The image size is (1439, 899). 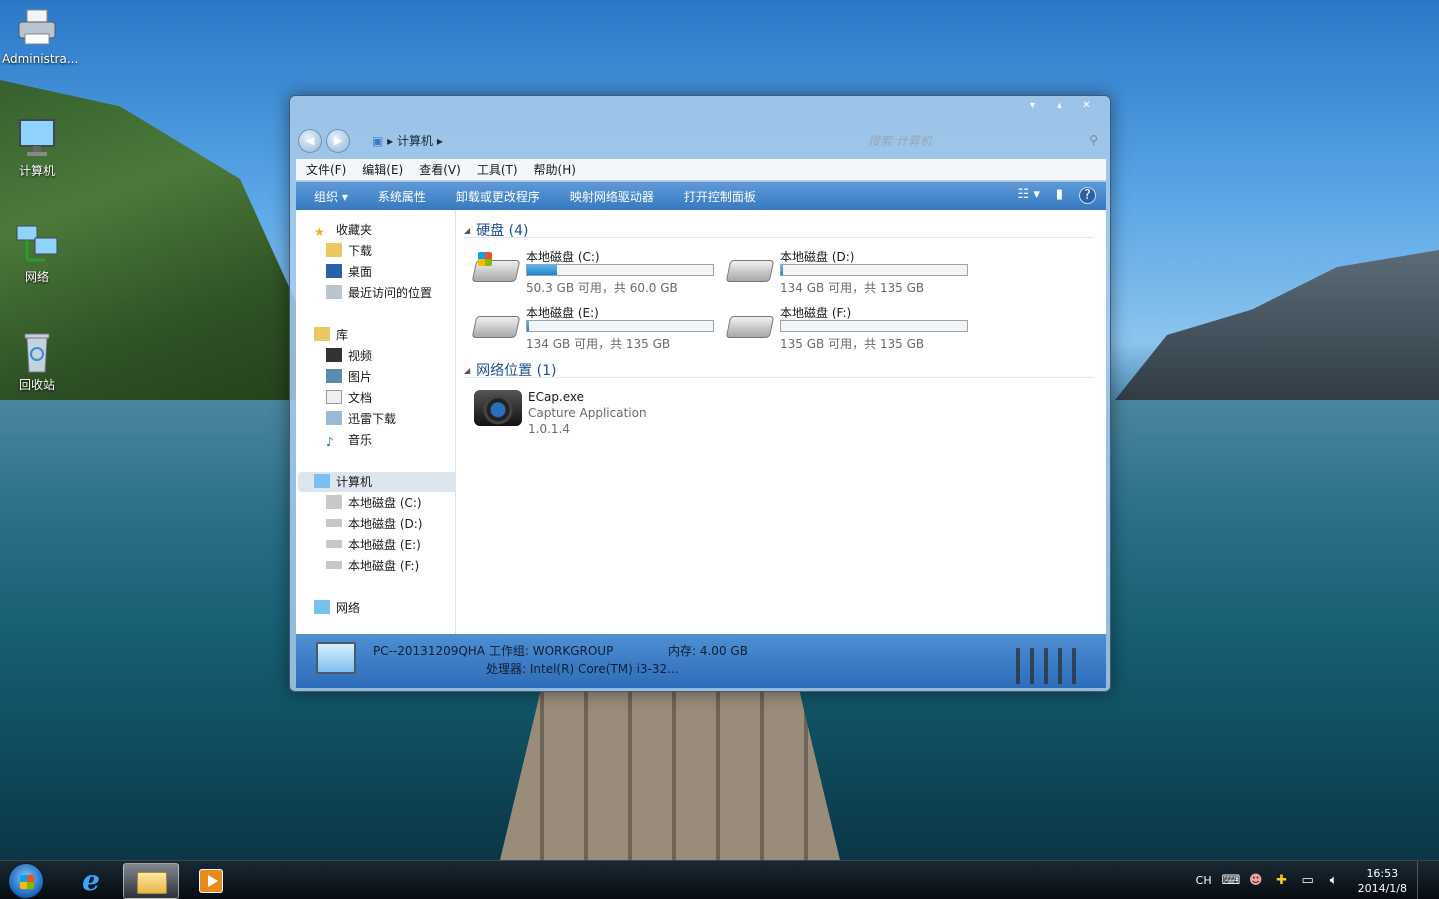 I want to click on desktop-icon-label: 计算机, so click(x=36, y=171).